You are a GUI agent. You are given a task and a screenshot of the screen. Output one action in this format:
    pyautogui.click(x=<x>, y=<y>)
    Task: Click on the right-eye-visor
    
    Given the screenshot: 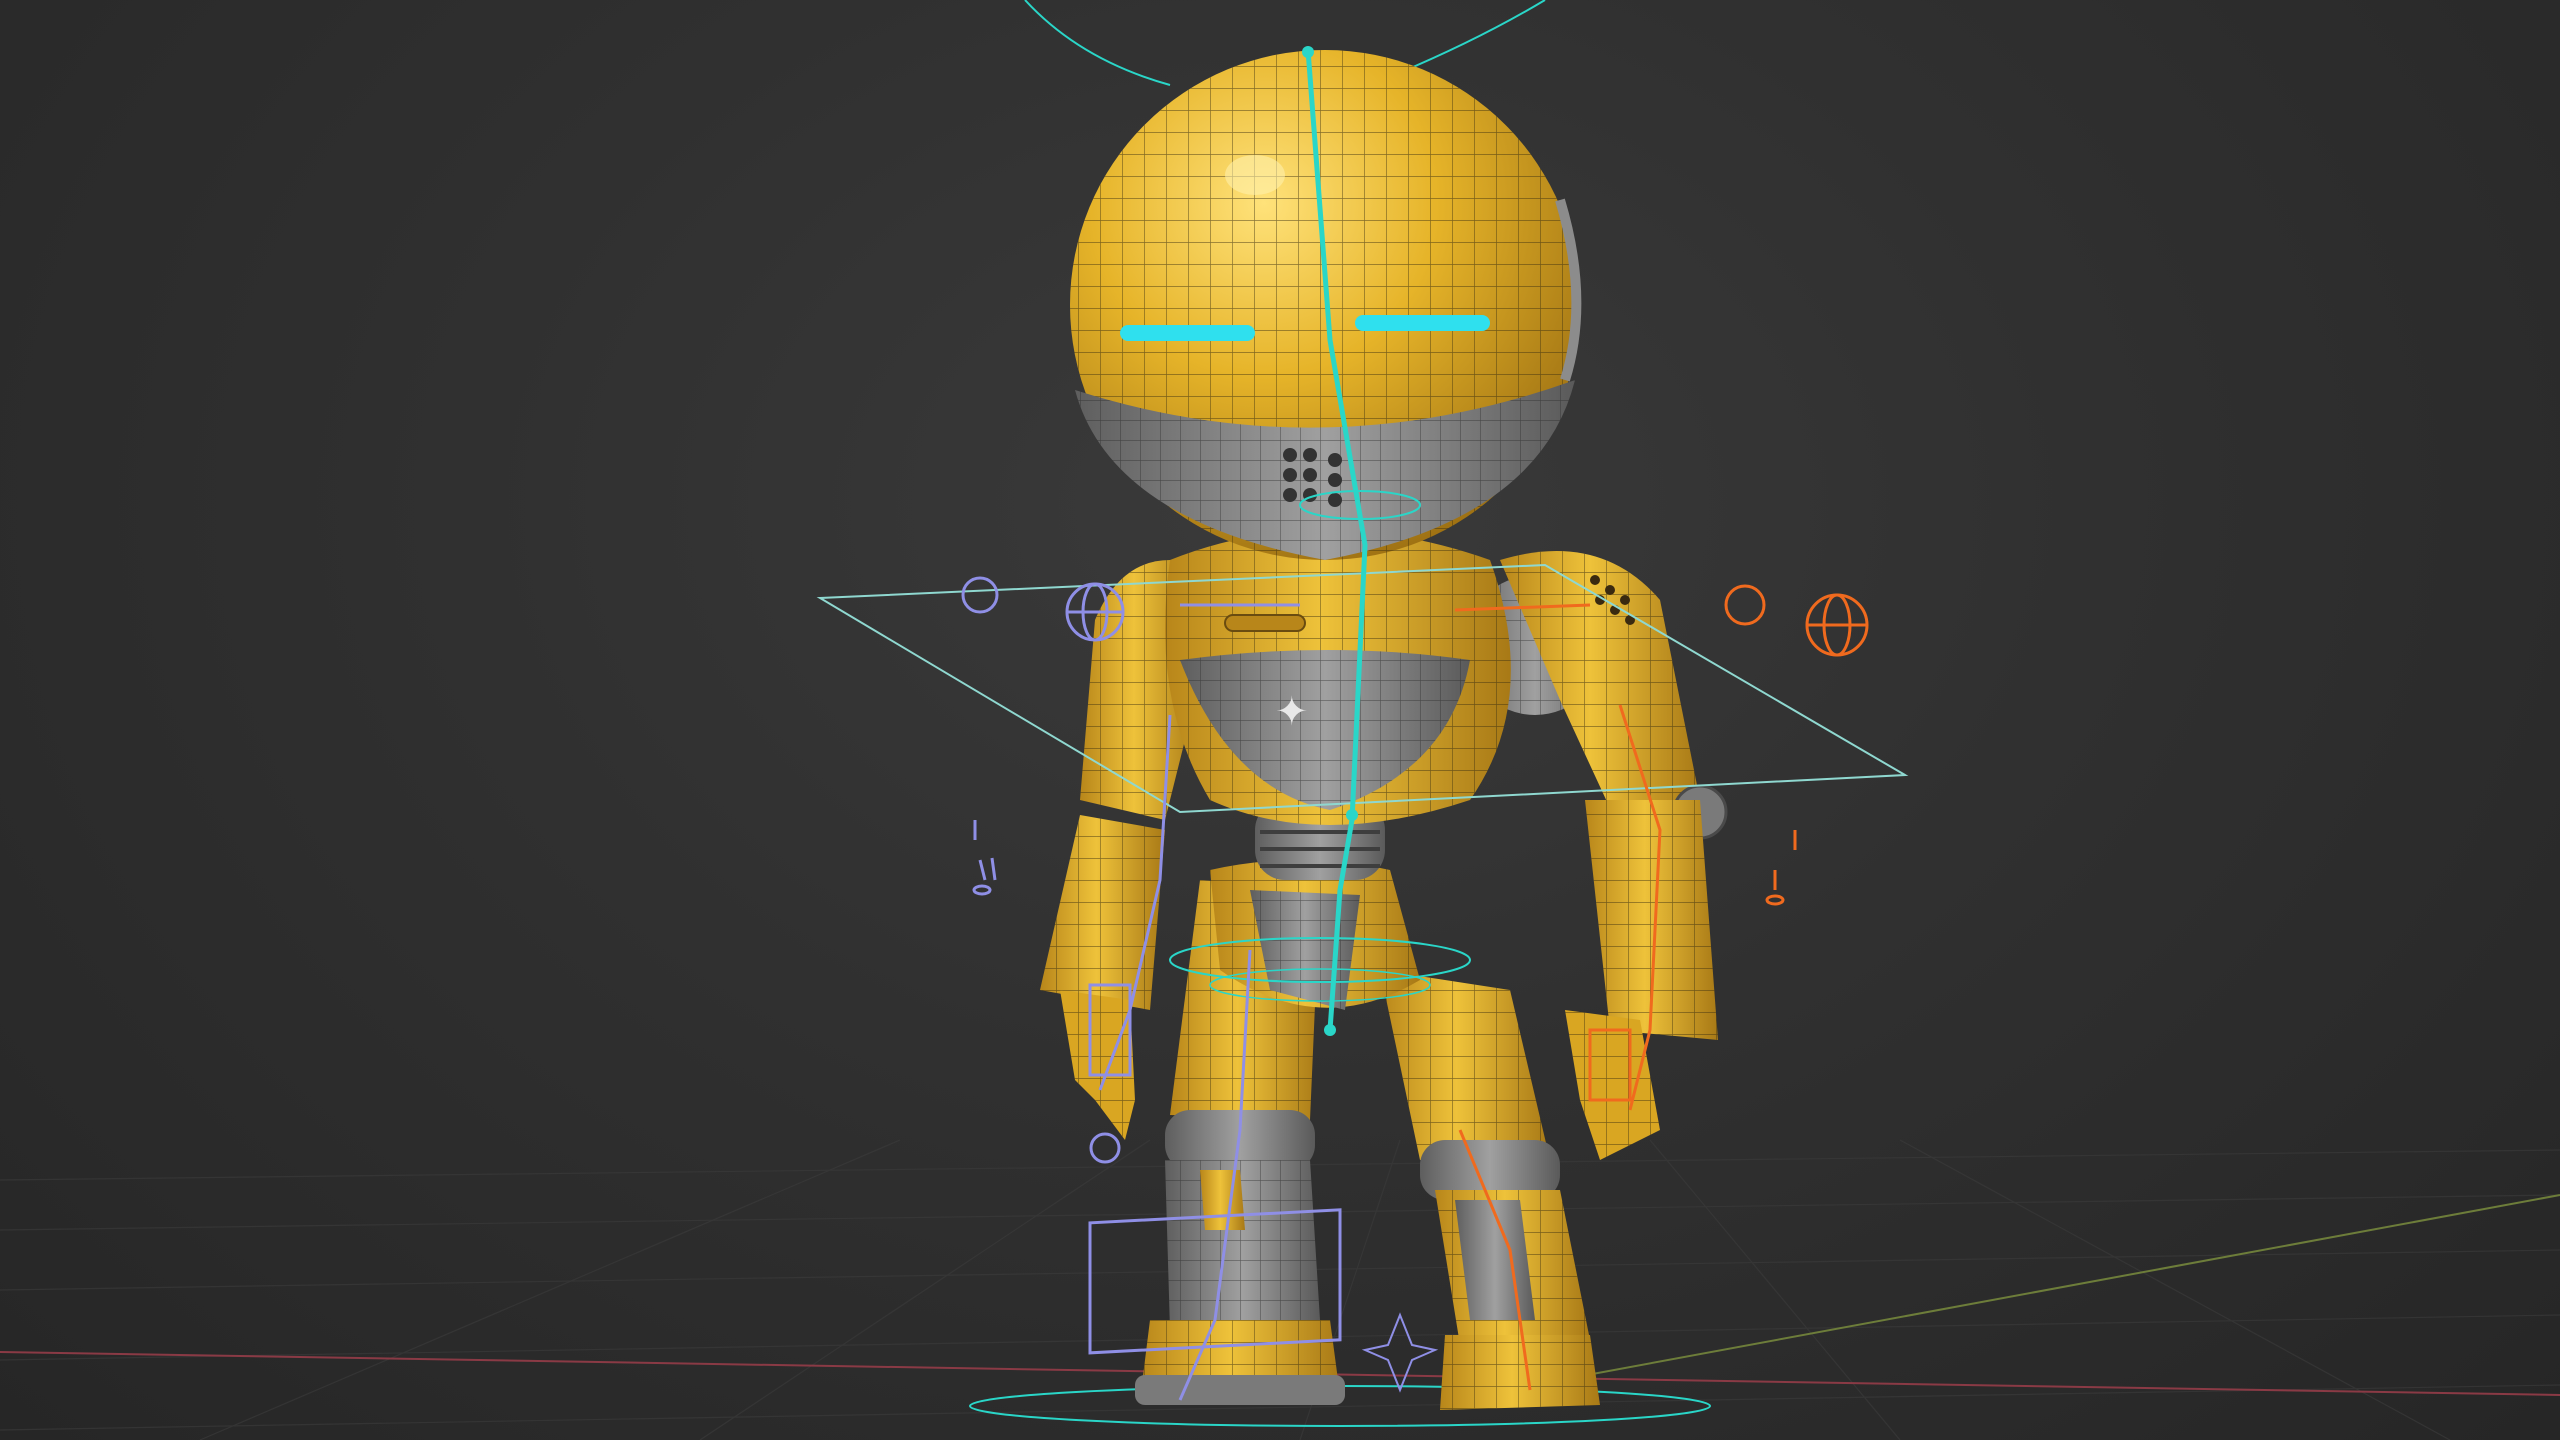 What is the action you would take?
    pyautogui.click(x=1422, y=323)
    